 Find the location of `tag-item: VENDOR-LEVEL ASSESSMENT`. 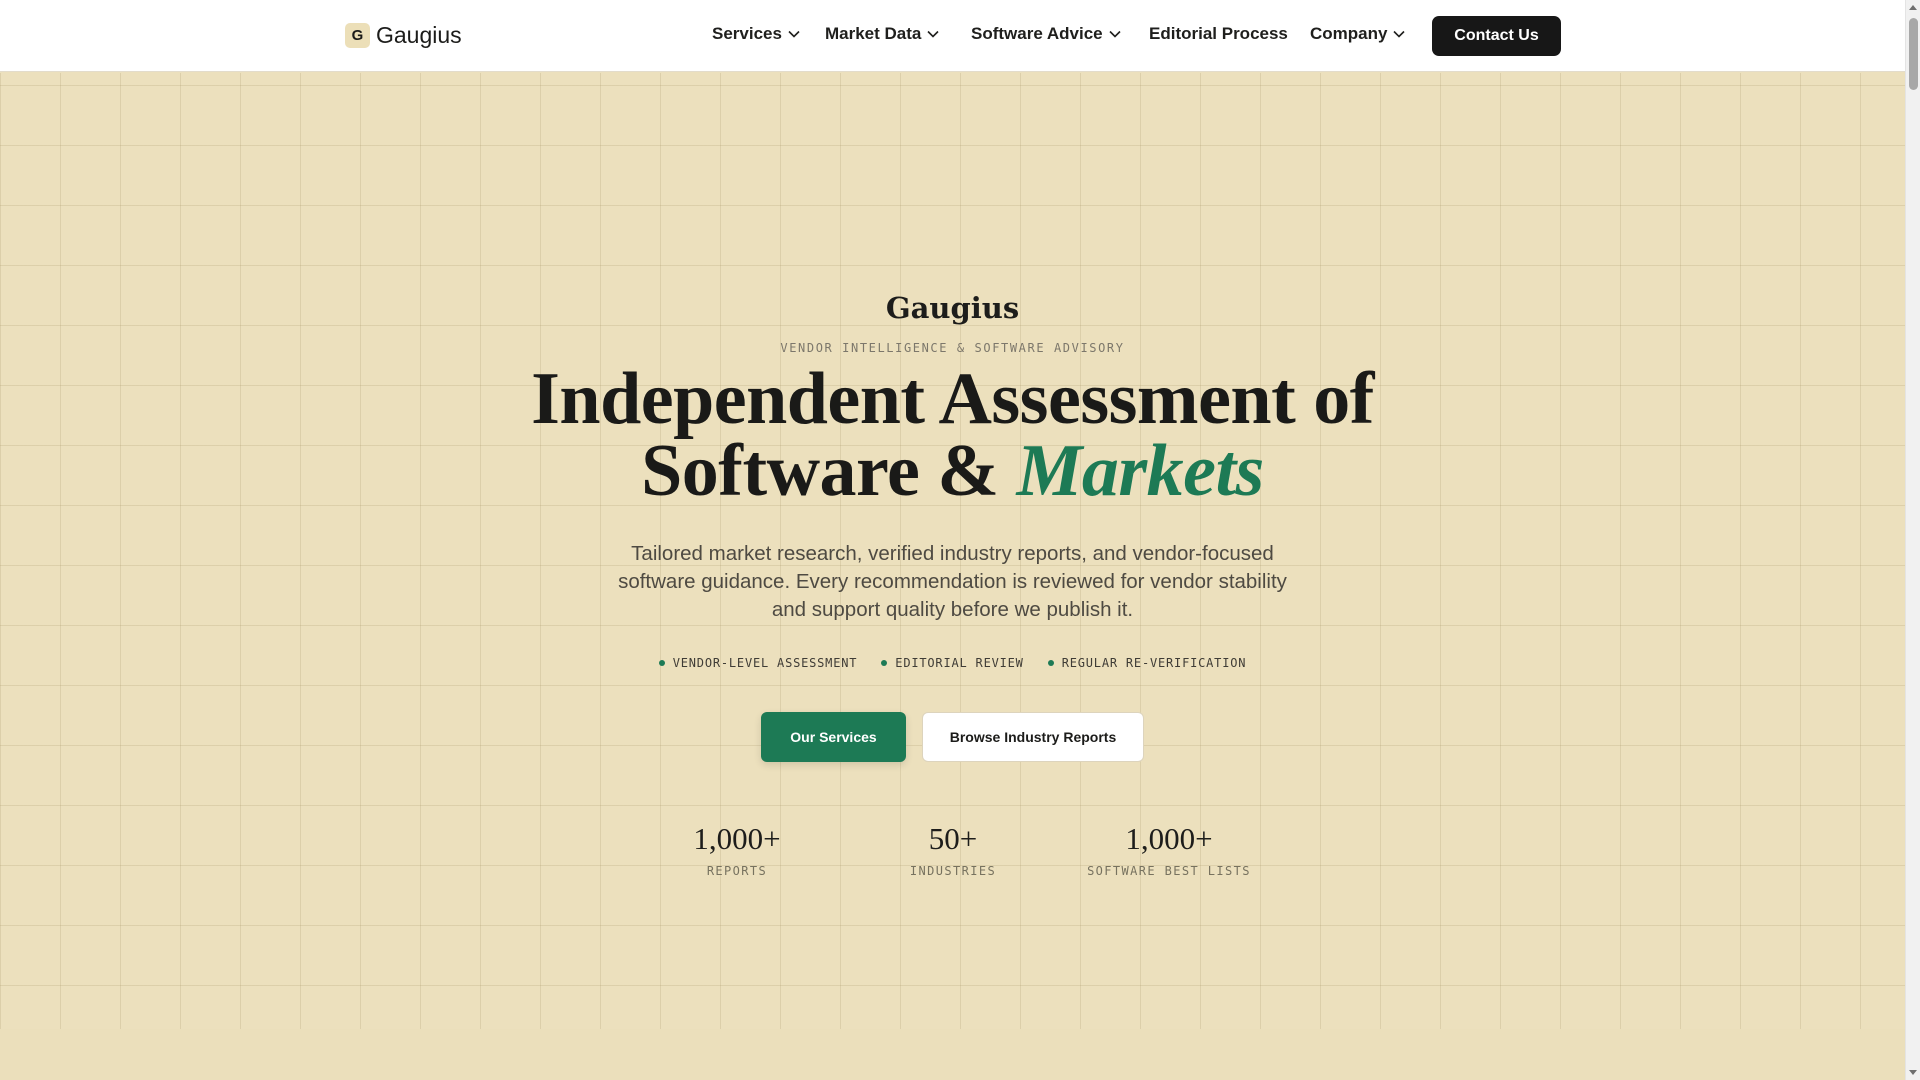

tag-item: VENDOR-LEVEL ASSESSMENT is located at coordinates (758, 663).